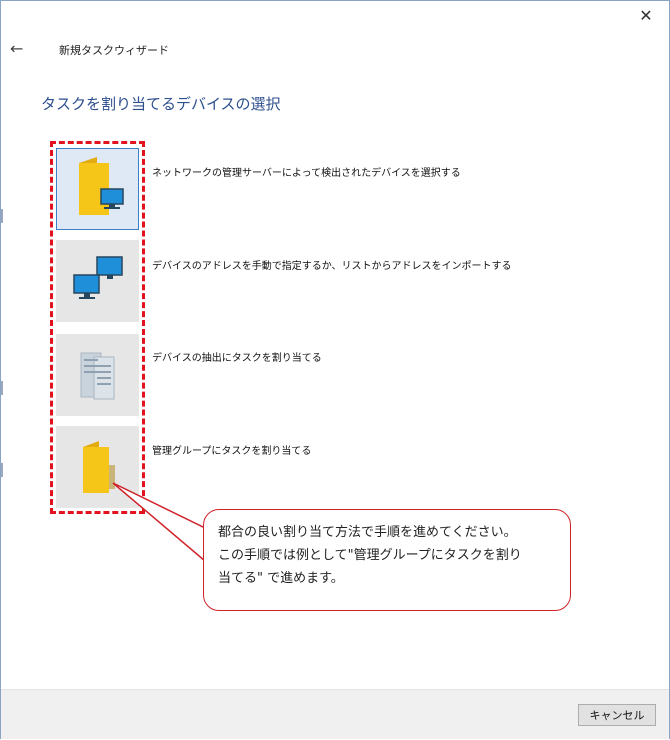  I want to click on option-label-manual-address: デバイスのアドレスを手動で指定するか、リストからアドレスをインポートする, so click(332, 264).